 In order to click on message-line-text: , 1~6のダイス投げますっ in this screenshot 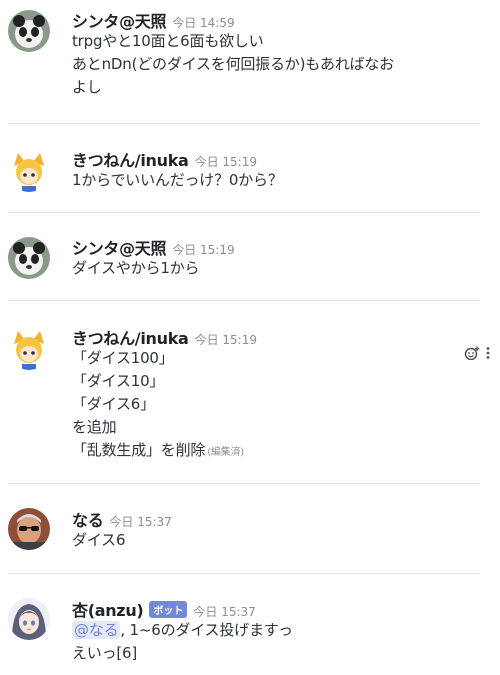, I will do `click(206, 630)`.